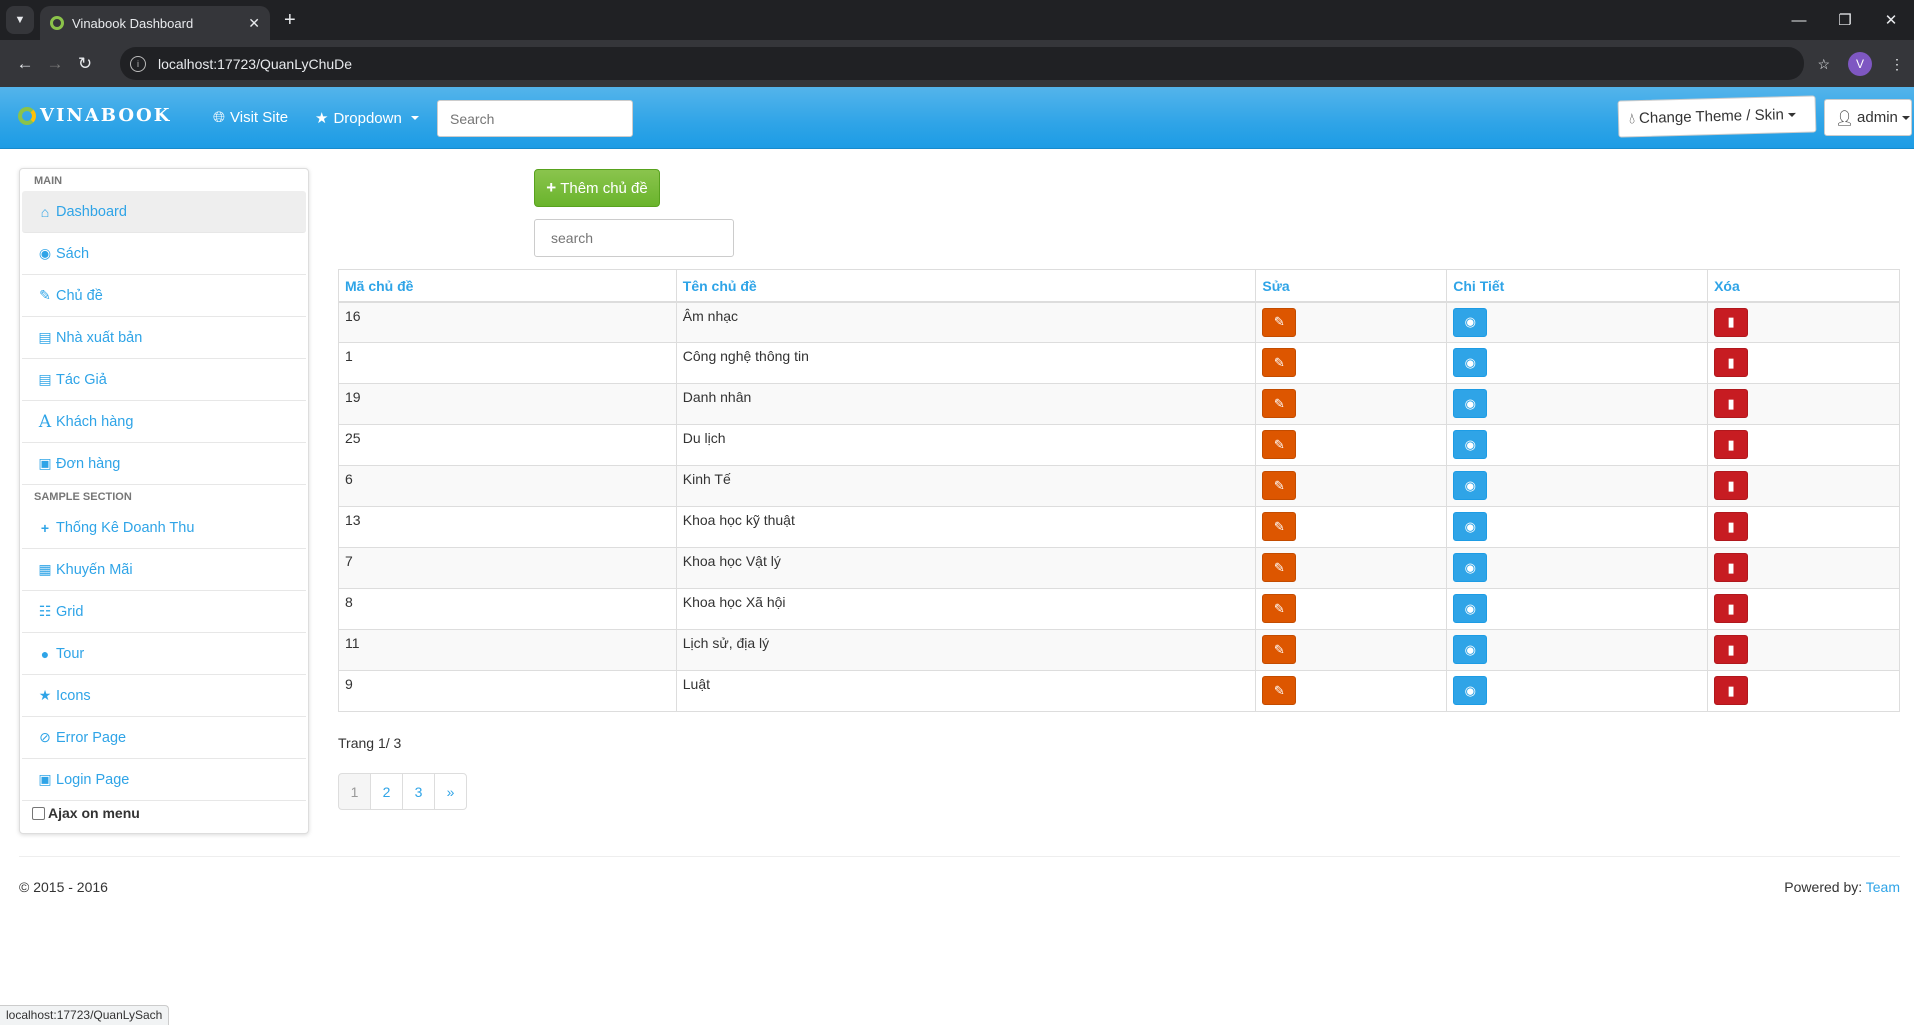 The height and width of the screenshot is (1025, 1914). I want to click on ajax-checkbox, so click(38, 813).